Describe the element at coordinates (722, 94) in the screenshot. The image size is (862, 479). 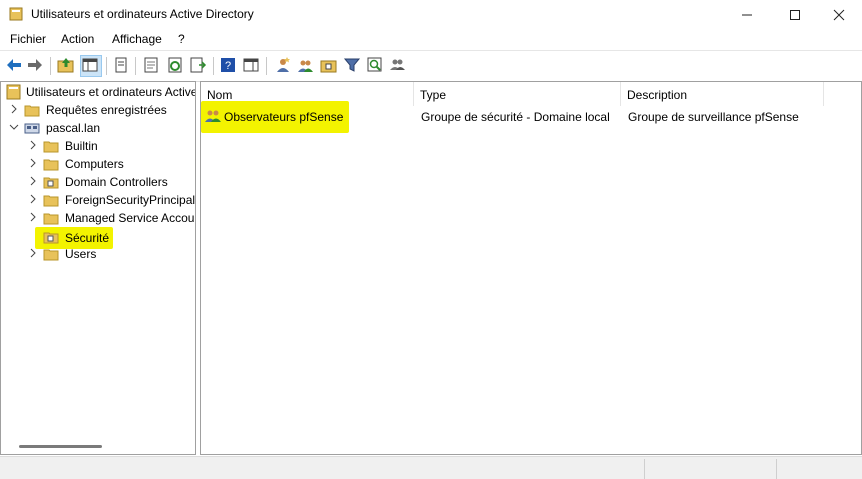
I see `column-header-description: Description` at that location.